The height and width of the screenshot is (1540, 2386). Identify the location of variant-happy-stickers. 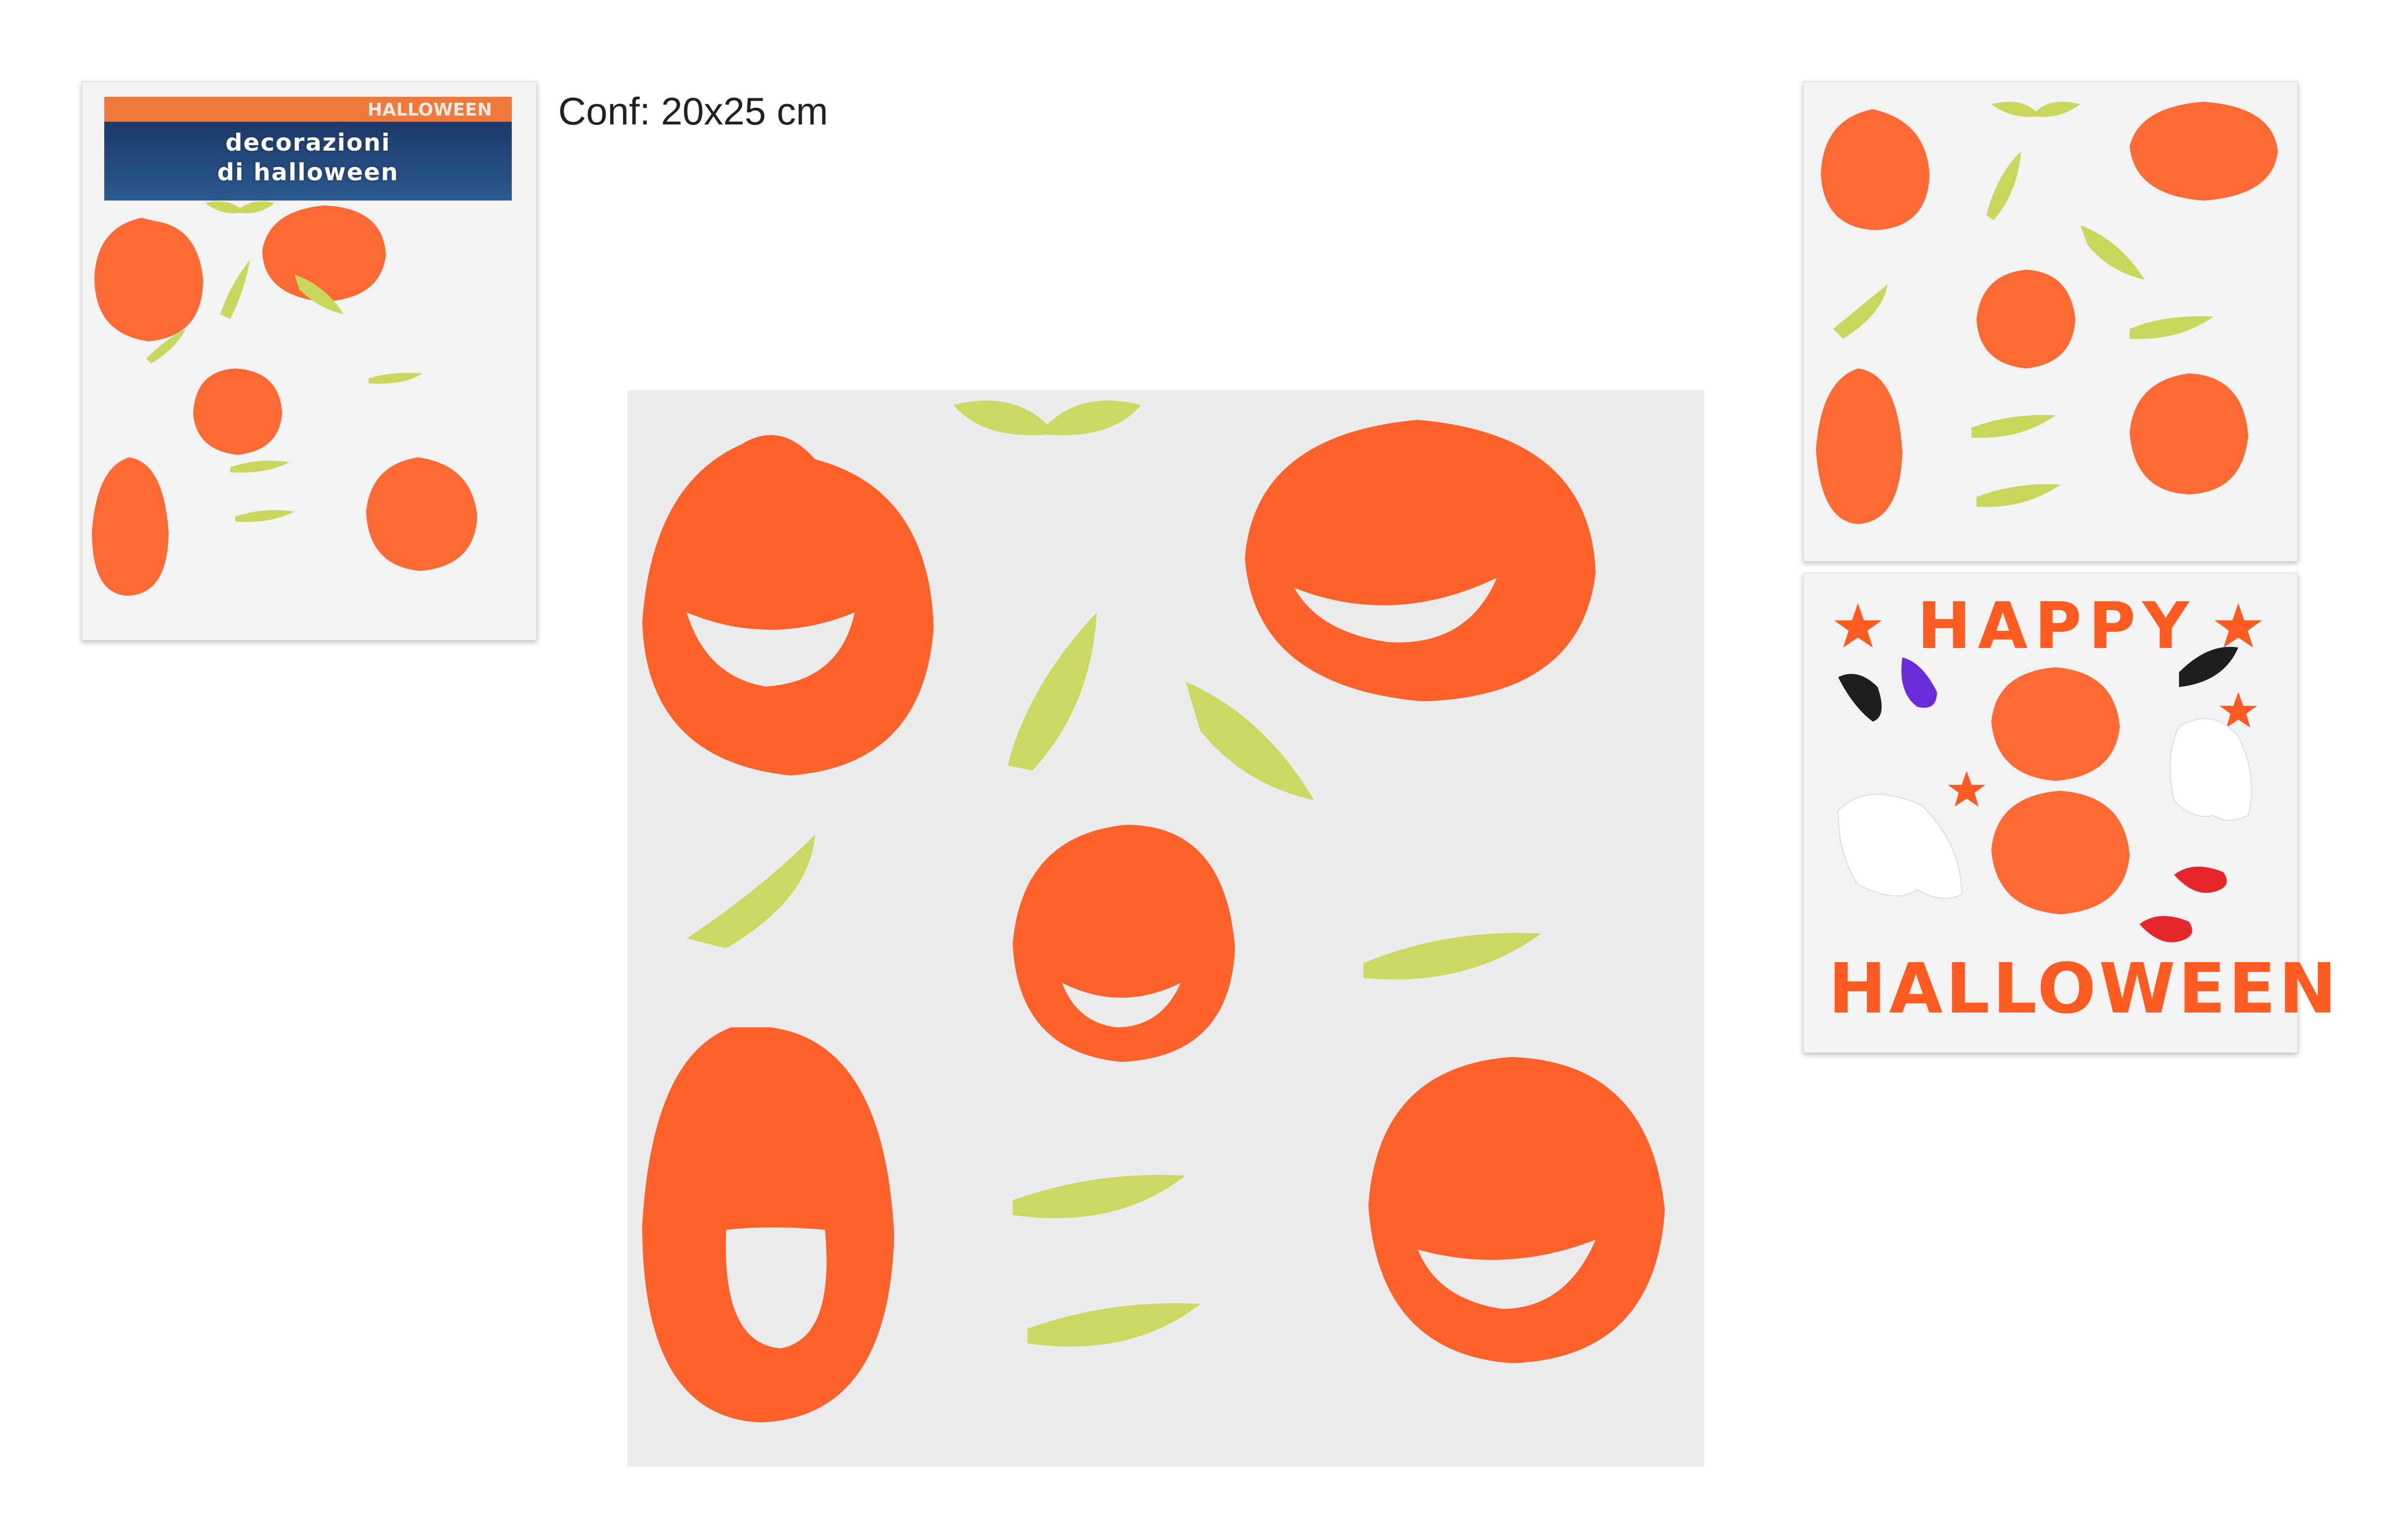
(2048, 773).